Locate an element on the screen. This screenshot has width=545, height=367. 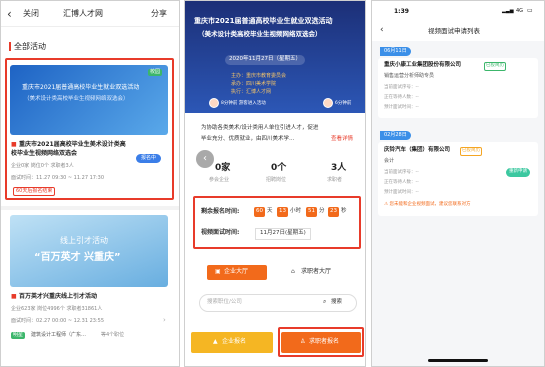
back-chevron-icon: ‹ is located at coordinates (9, 14).